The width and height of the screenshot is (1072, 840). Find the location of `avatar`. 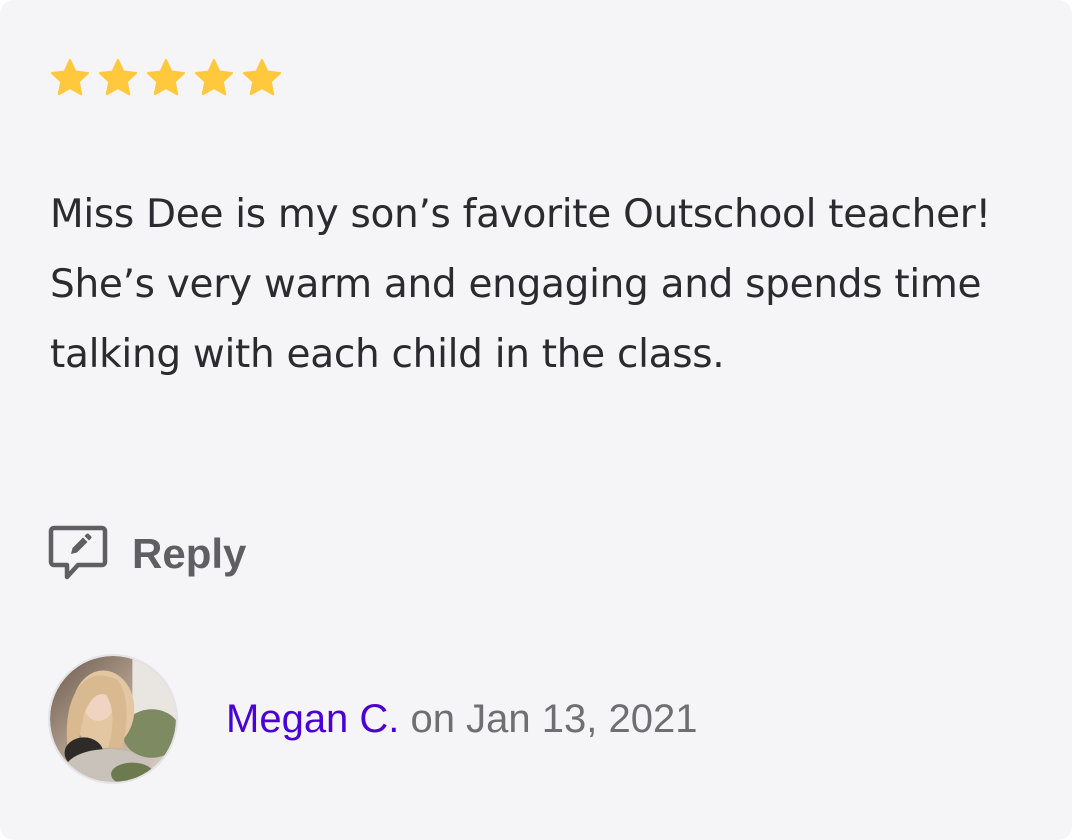

avatar is located at coordinates (113, 719).